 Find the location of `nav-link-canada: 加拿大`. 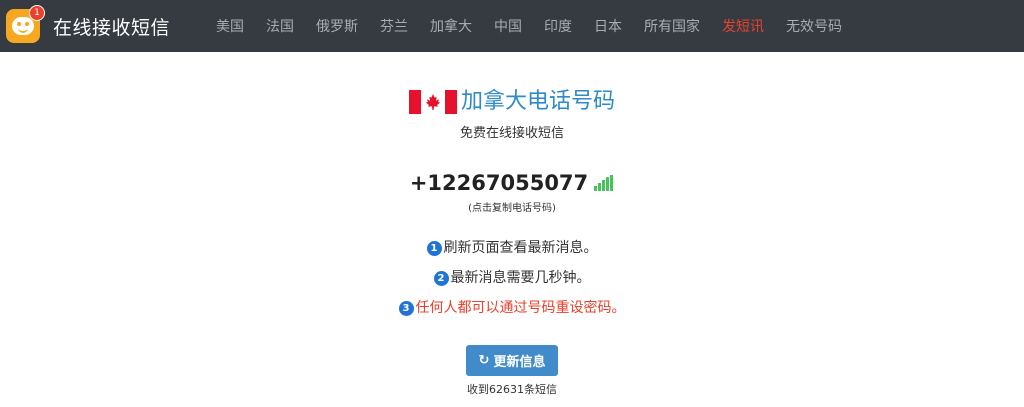

nav-link-canada: 加拿大 is located at coordinates (451, 26).